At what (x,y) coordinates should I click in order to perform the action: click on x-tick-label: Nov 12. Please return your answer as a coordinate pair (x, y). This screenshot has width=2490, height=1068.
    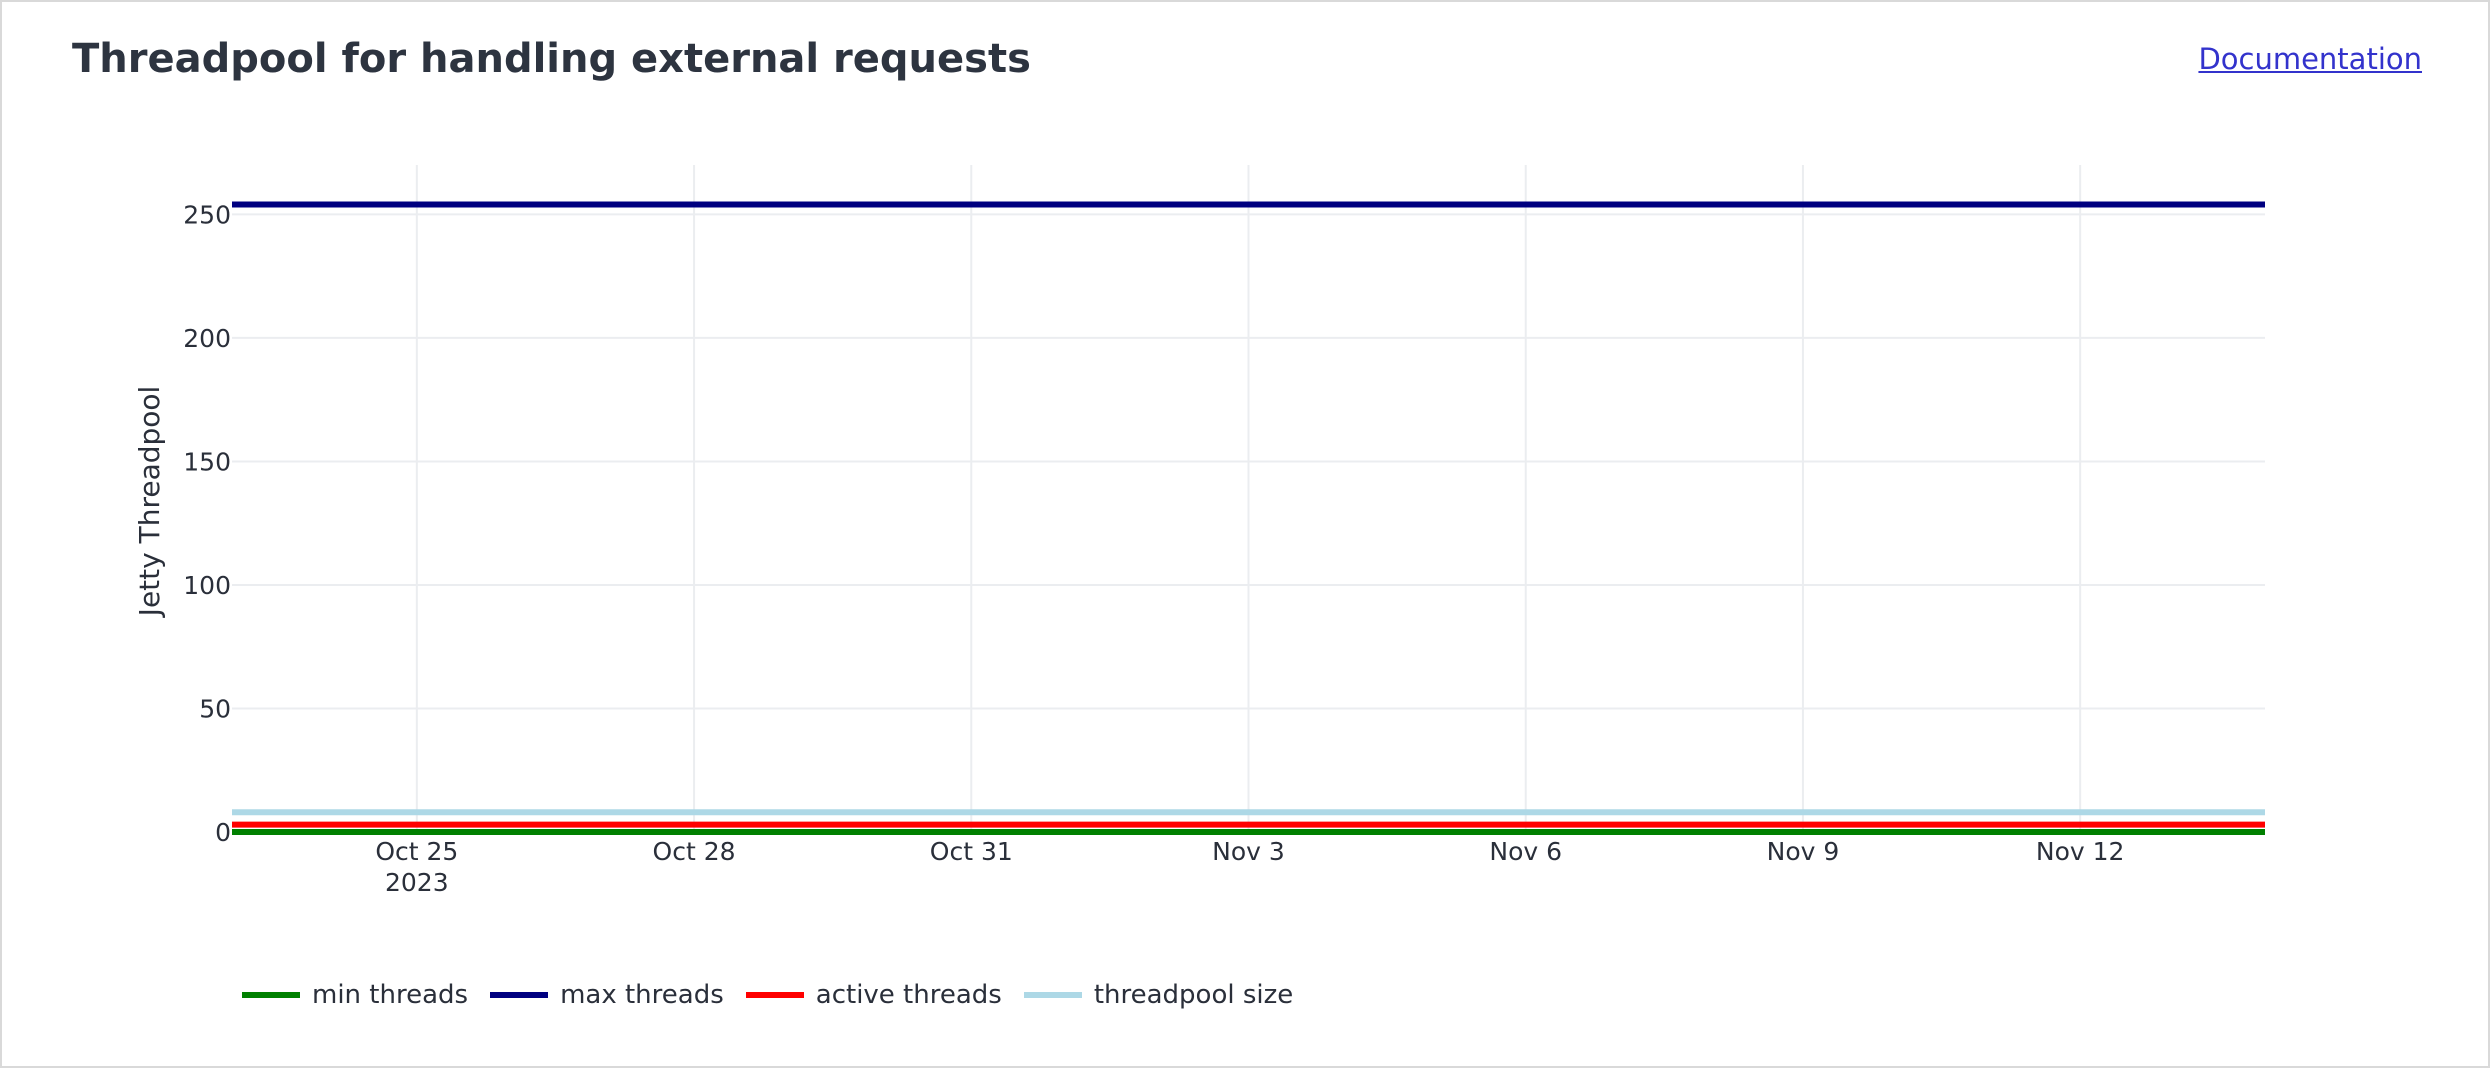
    Looking at the image, I should click on (2080, 851).